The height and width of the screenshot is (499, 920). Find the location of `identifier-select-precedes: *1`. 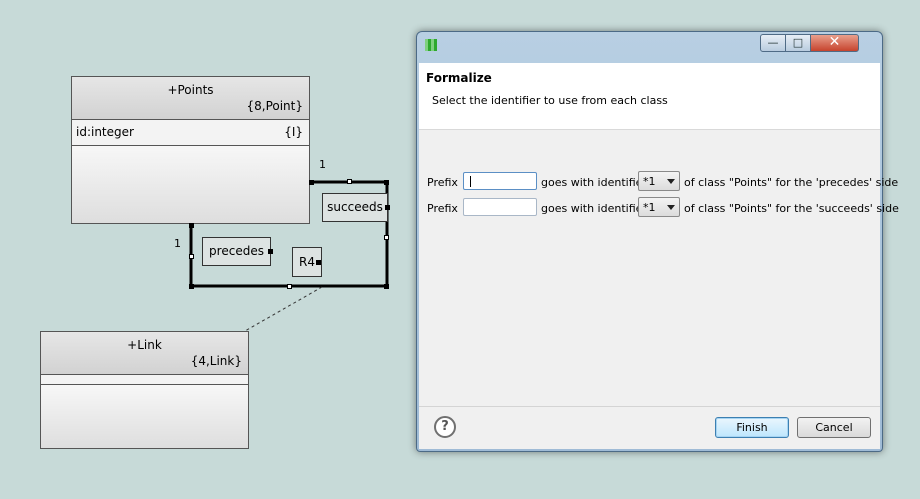

identifier-select-precedes: *1 is located at coordinates (659, 181).